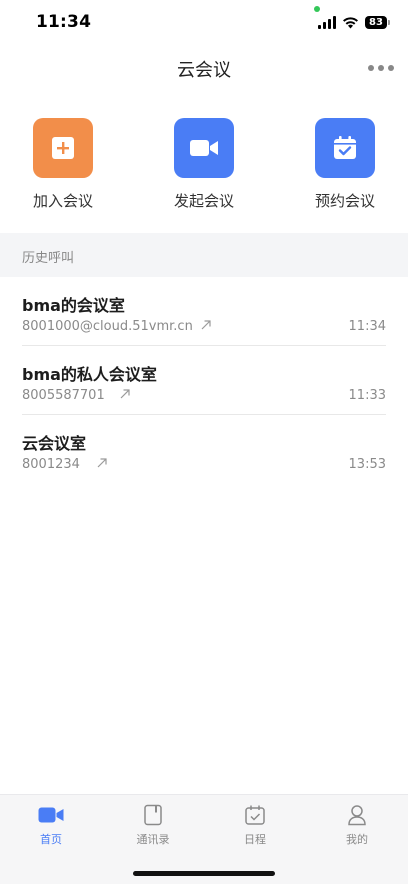  I want to click on history-item: bma的会议室 8001000@cloud.51vmr.cn 11:34, so click(204, 311).